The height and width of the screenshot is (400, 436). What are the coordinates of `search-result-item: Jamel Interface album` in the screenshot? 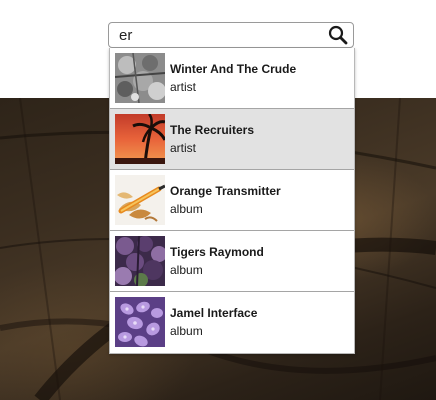 It's located at (232, 322).